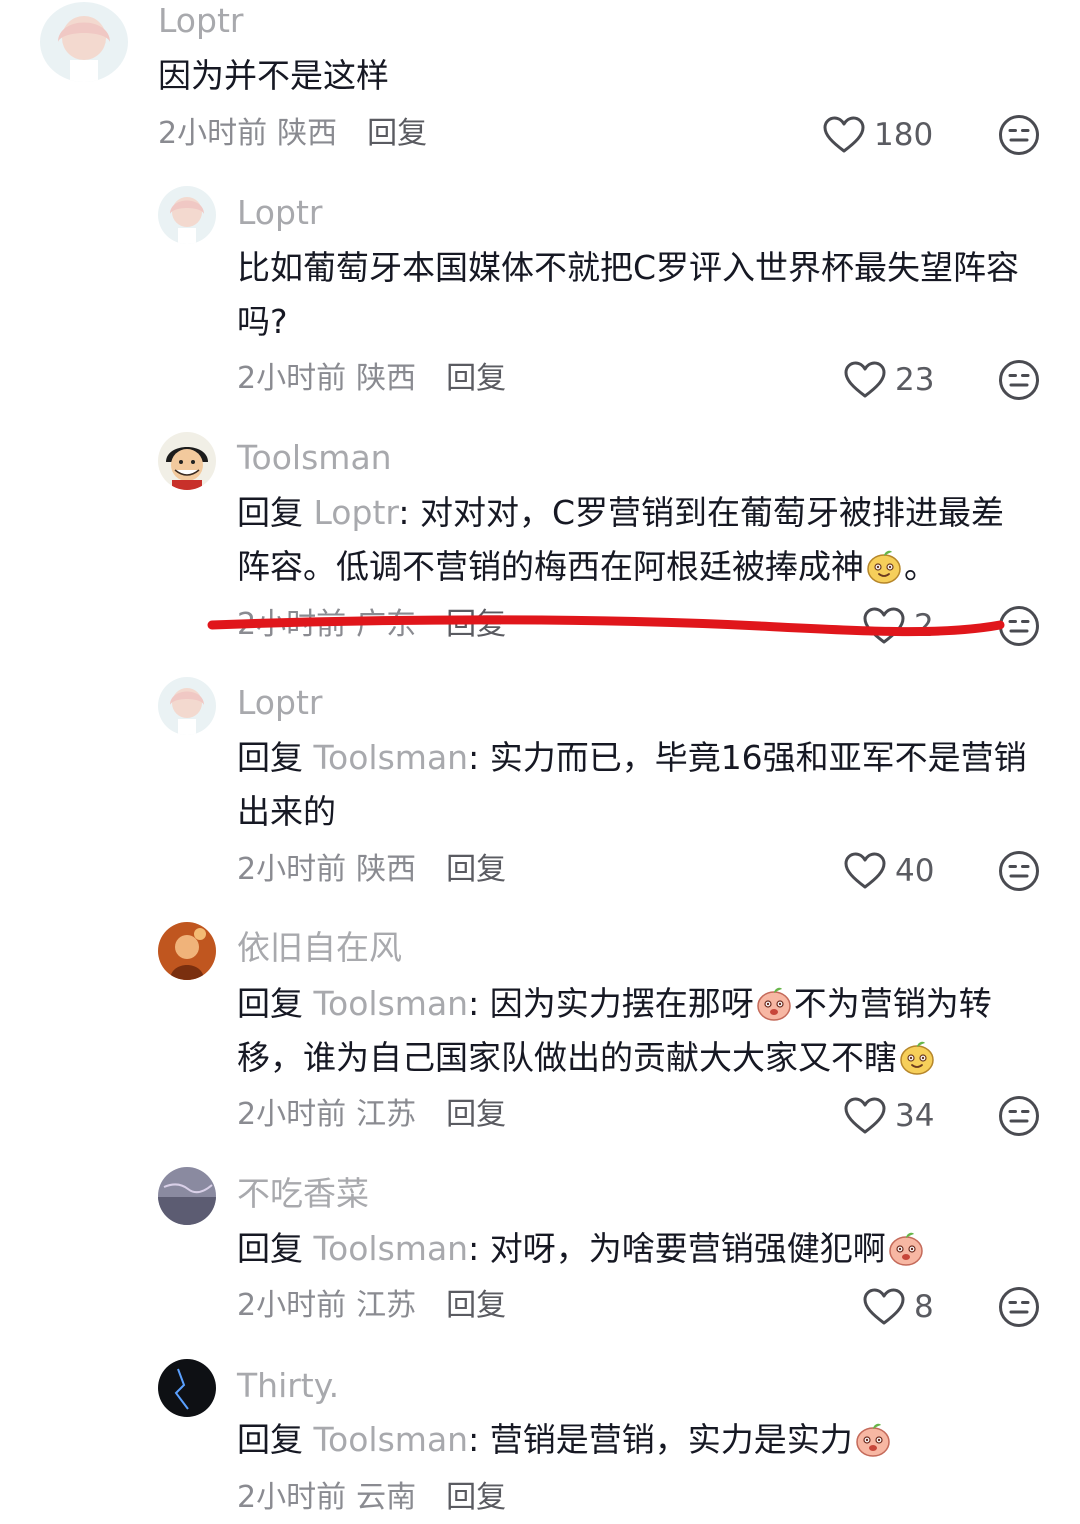 The height and width of the screenshot is (1524, 1080). I want to click on like-button: 180, so click(877, 135).